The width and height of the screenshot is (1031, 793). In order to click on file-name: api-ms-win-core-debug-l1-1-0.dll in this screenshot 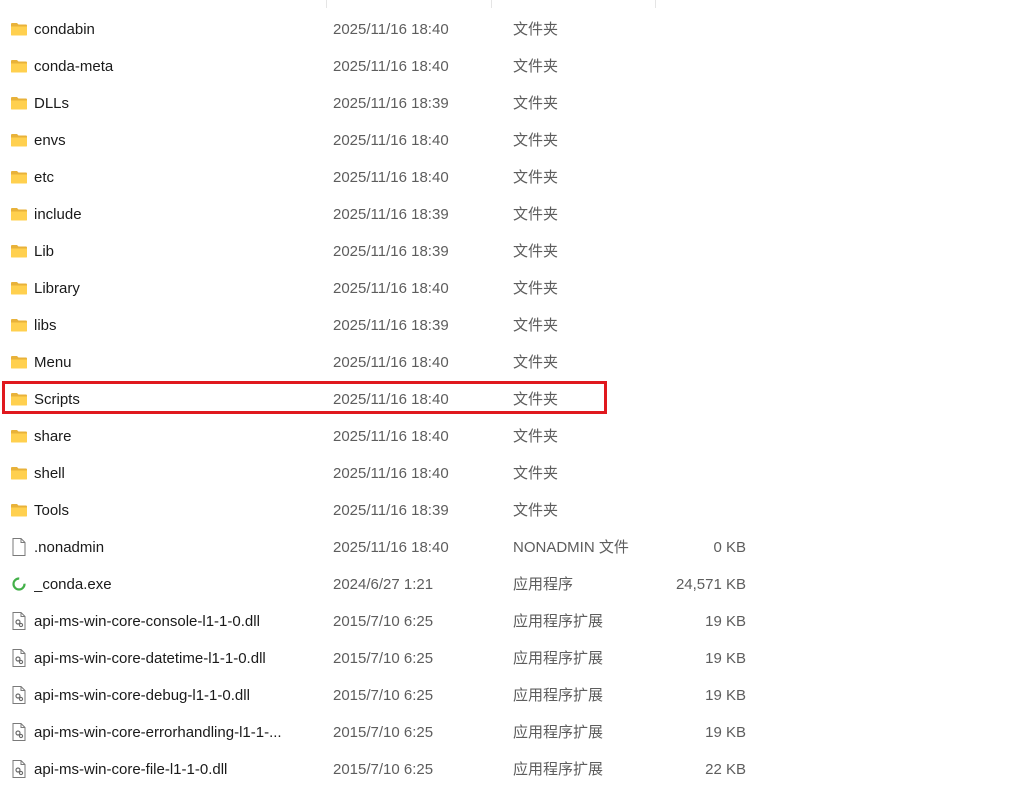, I will do `click(142, 695)`.